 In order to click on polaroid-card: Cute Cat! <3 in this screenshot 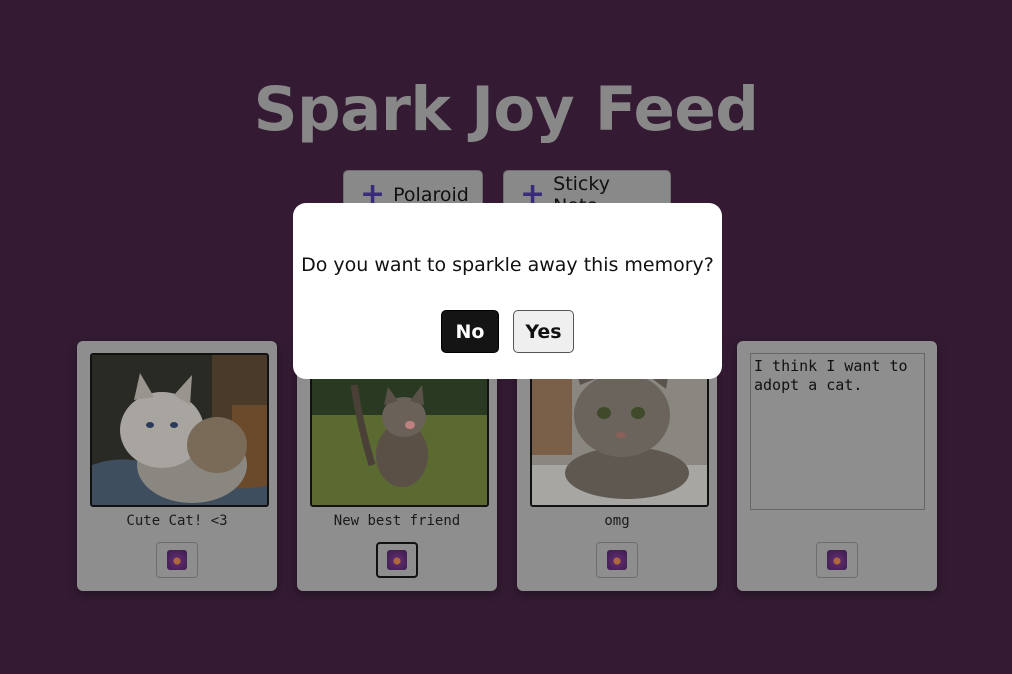, I will do `click(177, 466)`.